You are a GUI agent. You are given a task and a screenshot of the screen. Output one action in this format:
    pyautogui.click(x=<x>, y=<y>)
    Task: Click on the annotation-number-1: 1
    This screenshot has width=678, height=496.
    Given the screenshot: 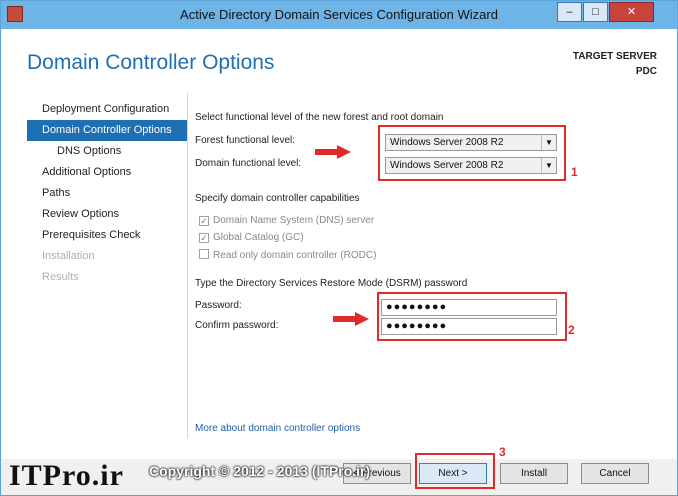 What is the action you would take?
    pyautogui.click(x=574, y=172)
    